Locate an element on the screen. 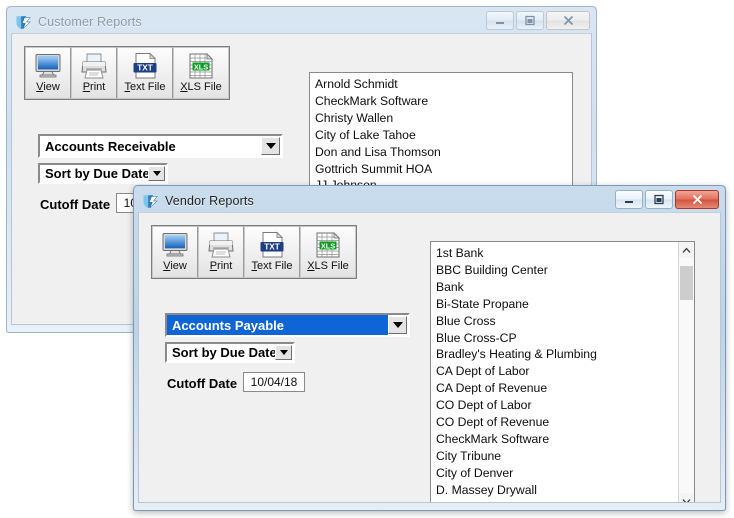 This screenshot has width=734, height=518. report-type-combobox-customer: Accounts Receivable is located at coordinates (160, 146).